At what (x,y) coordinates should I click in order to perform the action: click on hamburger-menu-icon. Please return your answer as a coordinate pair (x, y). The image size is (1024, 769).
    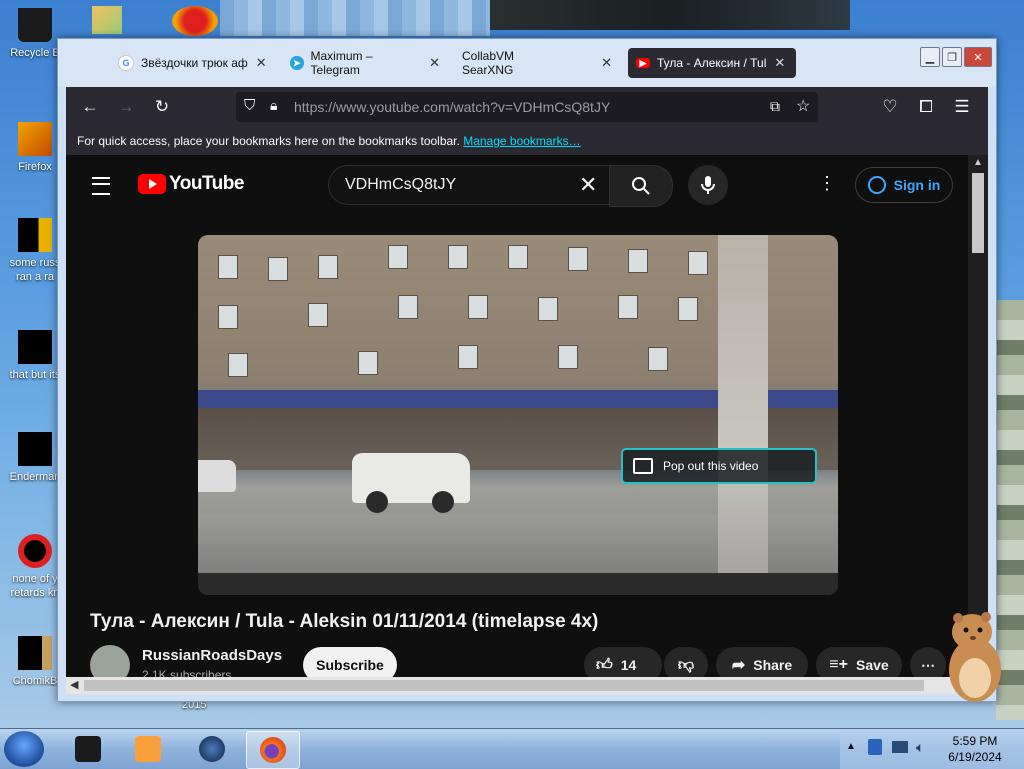
    Looking at the image, I should click on (101, 186).